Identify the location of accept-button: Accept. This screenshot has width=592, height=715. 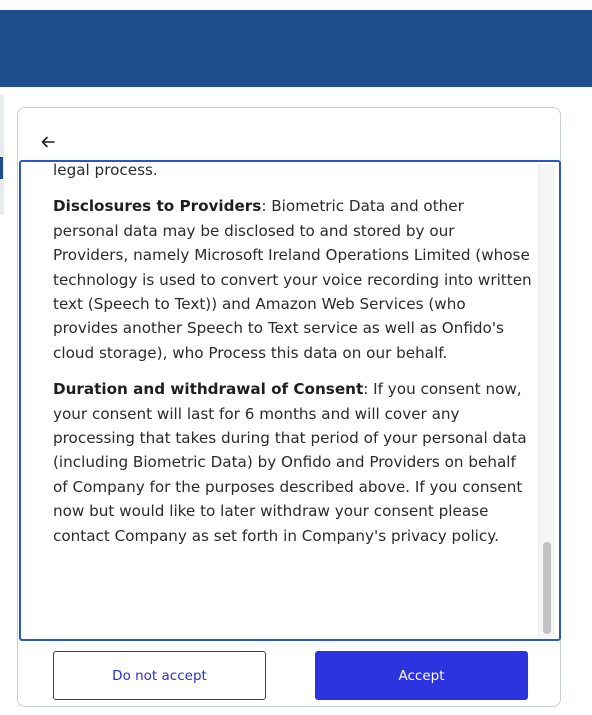
(421, 675).